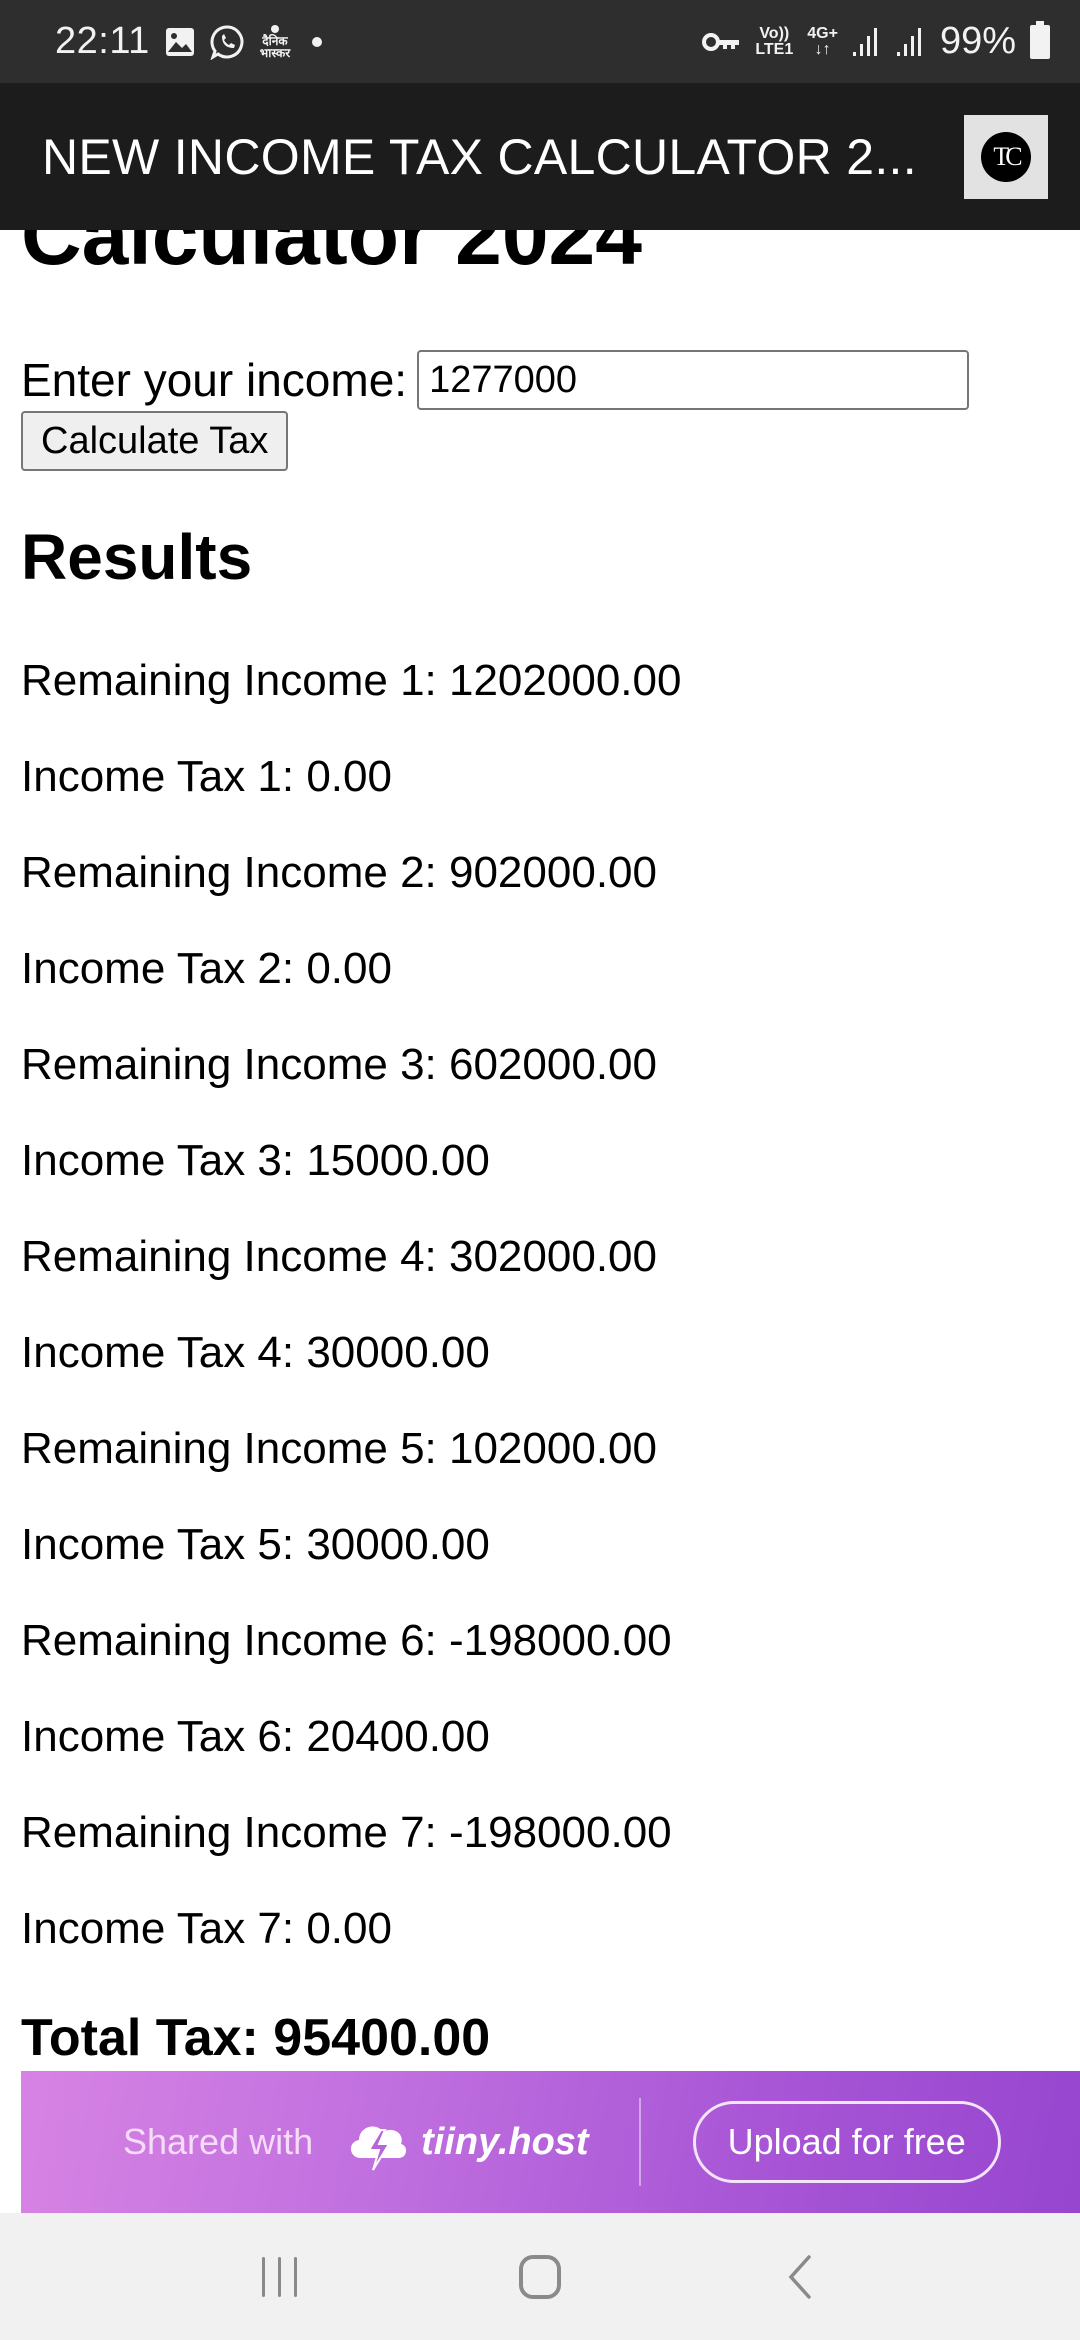  I want to click on shared-with-text: Shared with, so click(218, 2141).